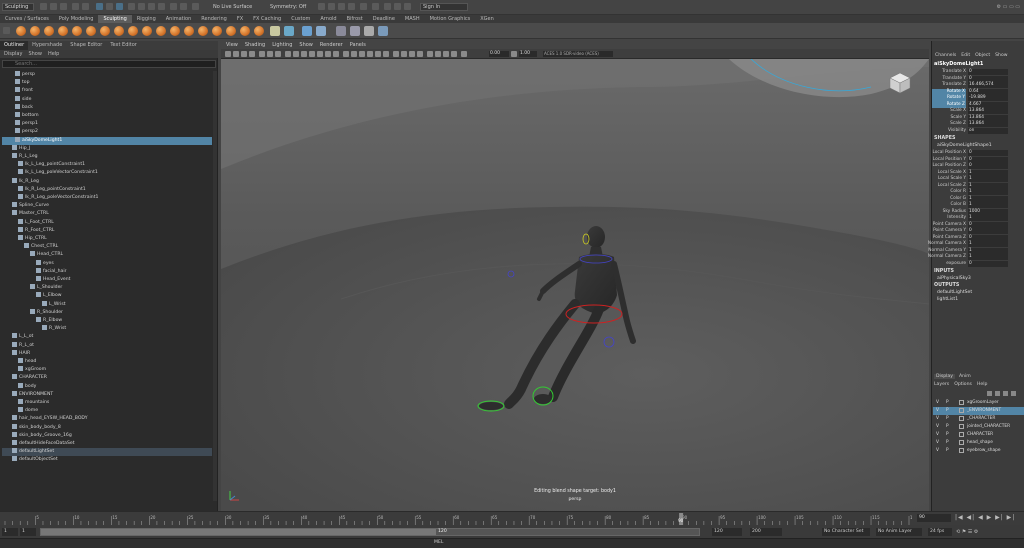  I want to click on outliner-item: L_Wrist, so click(107, 304).